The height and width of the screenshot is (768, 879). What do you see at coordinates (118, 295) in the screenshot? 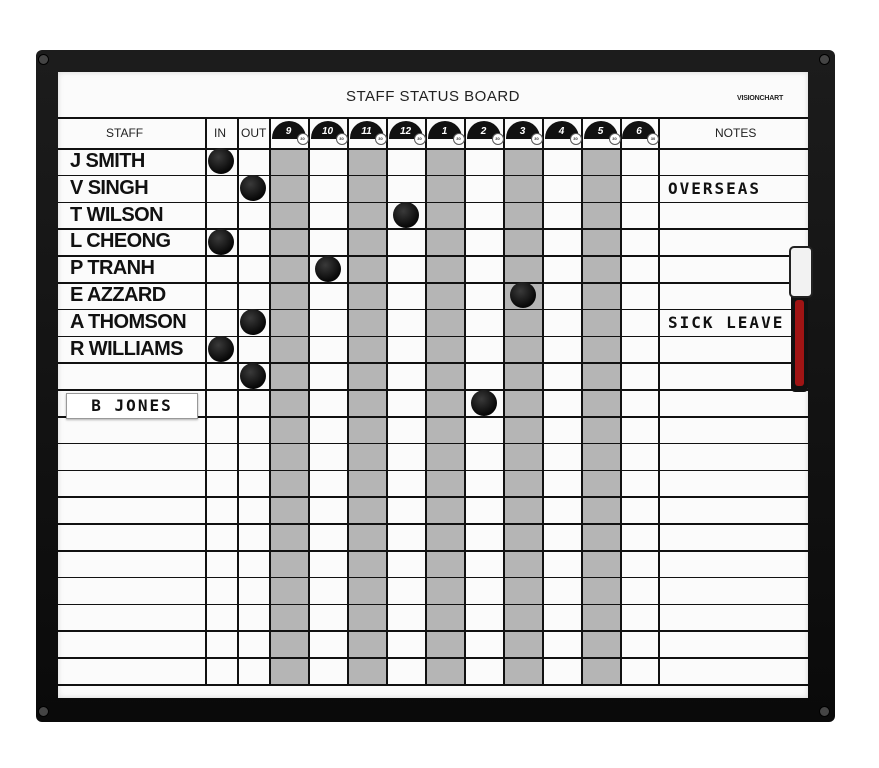
I see `staff-name: E AZZARD` at bounding box center [118, 295].